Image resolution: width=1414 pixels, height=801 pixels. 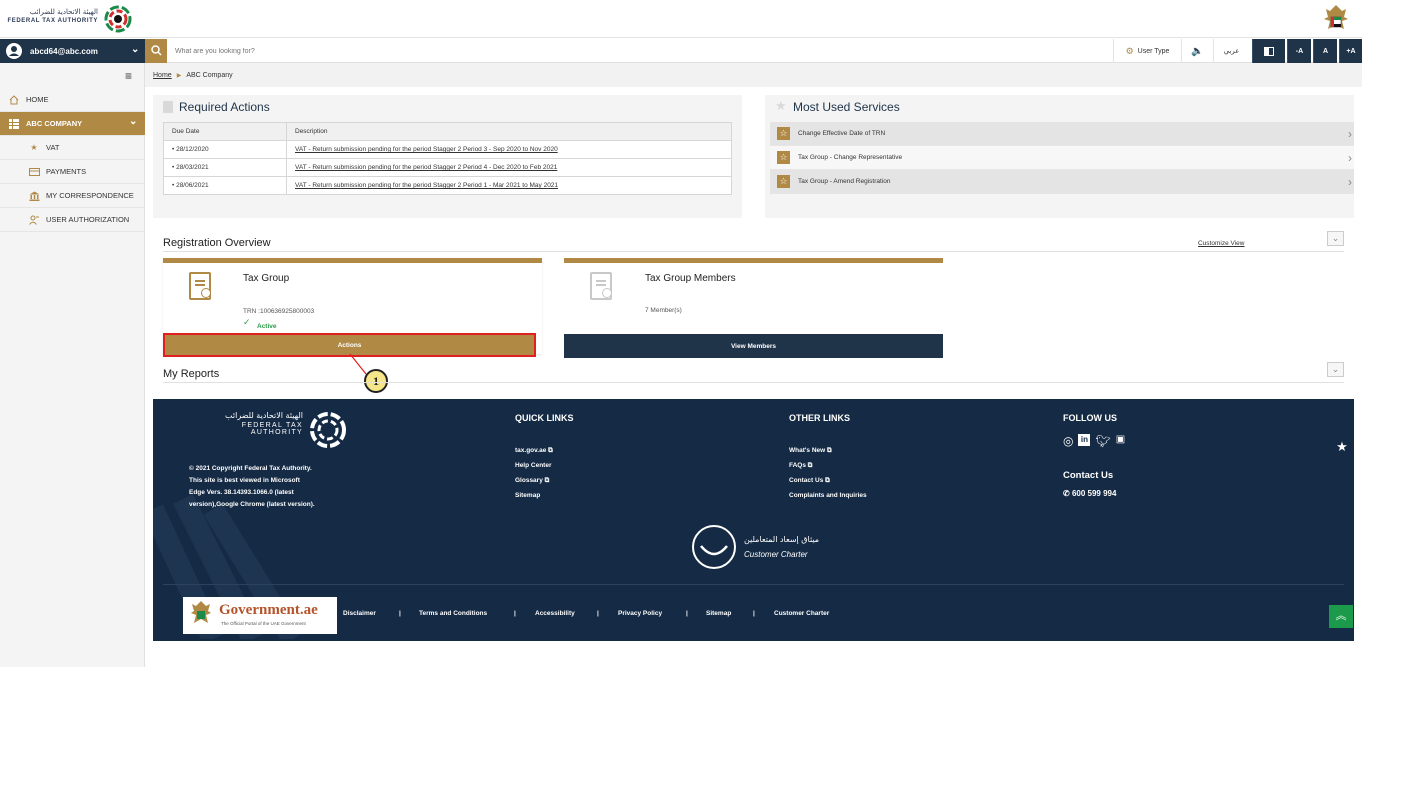 I want to click on breadcrumb-home-link: Home, so click(x=162, y=75).